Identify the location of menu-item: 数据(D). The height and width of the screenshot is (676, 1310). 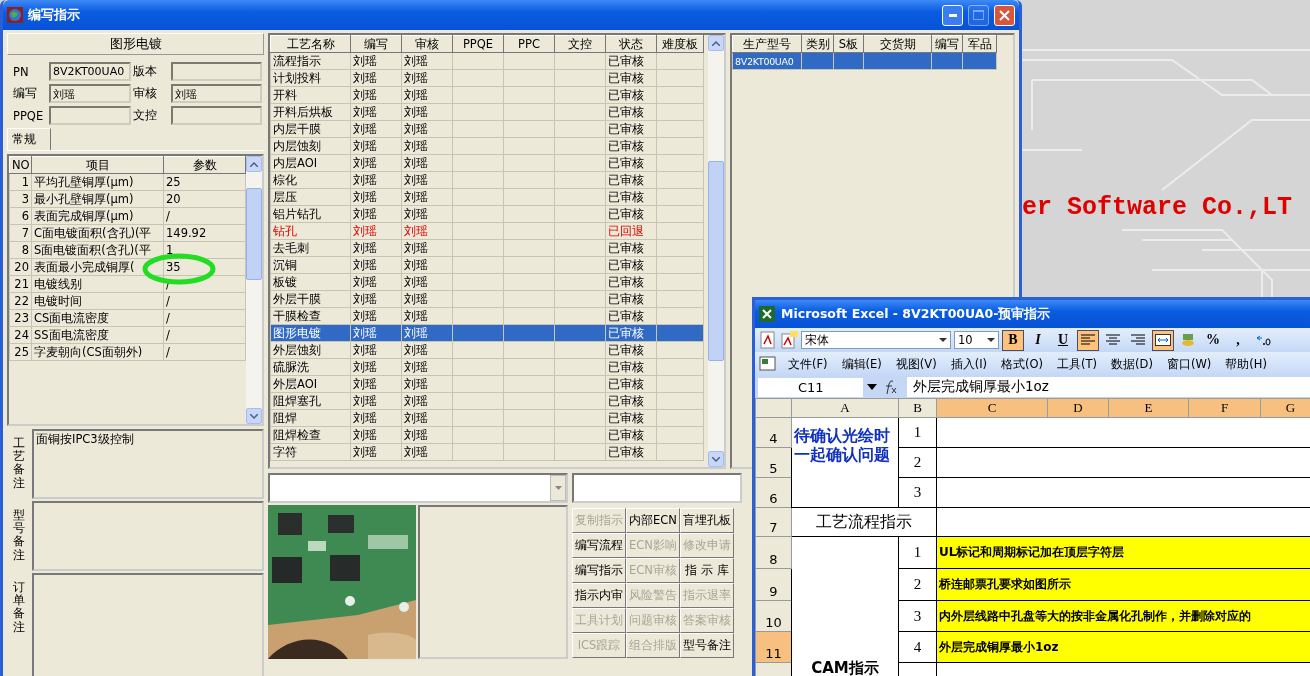
(1132, 364).